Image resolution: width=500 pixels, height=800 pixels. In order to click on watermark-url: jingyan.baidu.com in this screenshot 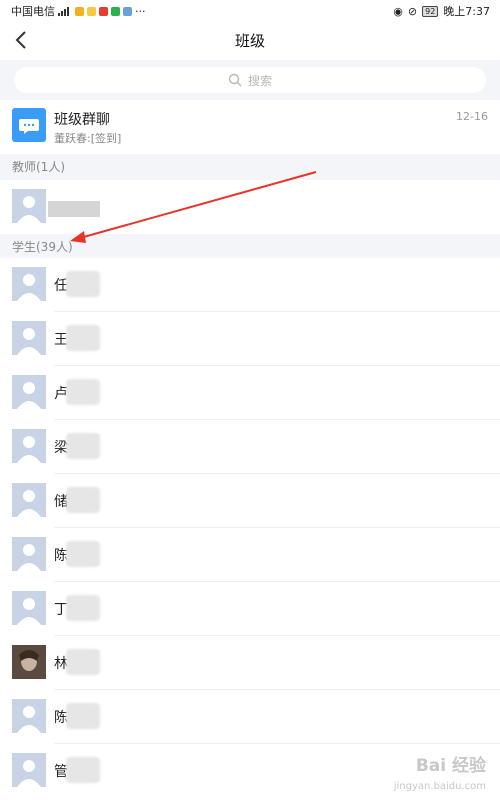, I will do `click(439, 786)`.